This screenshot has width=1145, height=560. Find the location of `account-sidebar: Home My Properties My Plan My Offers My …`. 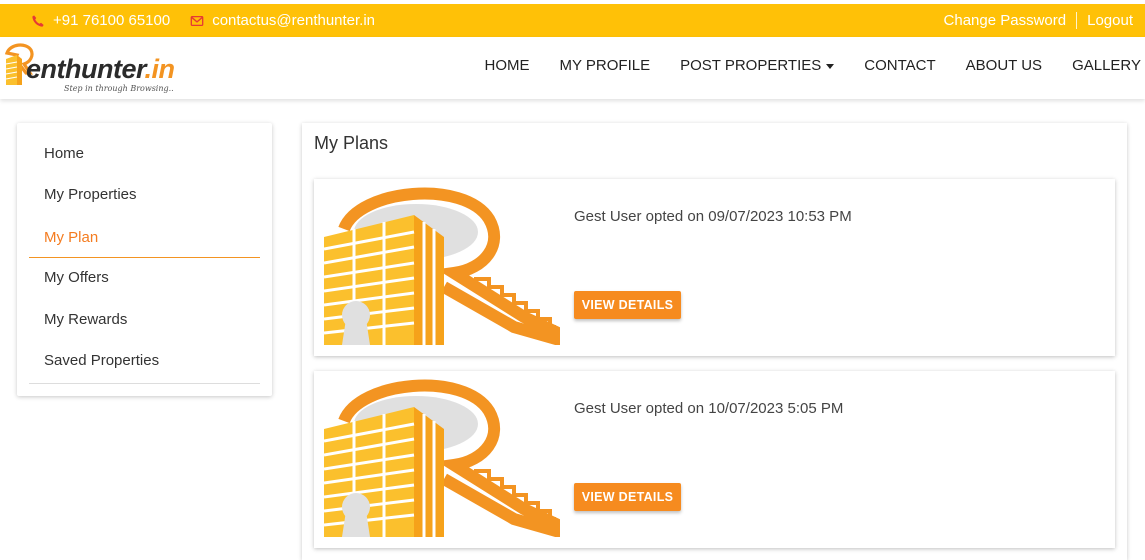

account-sidebar: Home My Properties My Plan My Offers My … is located at coordinates (144, 259).